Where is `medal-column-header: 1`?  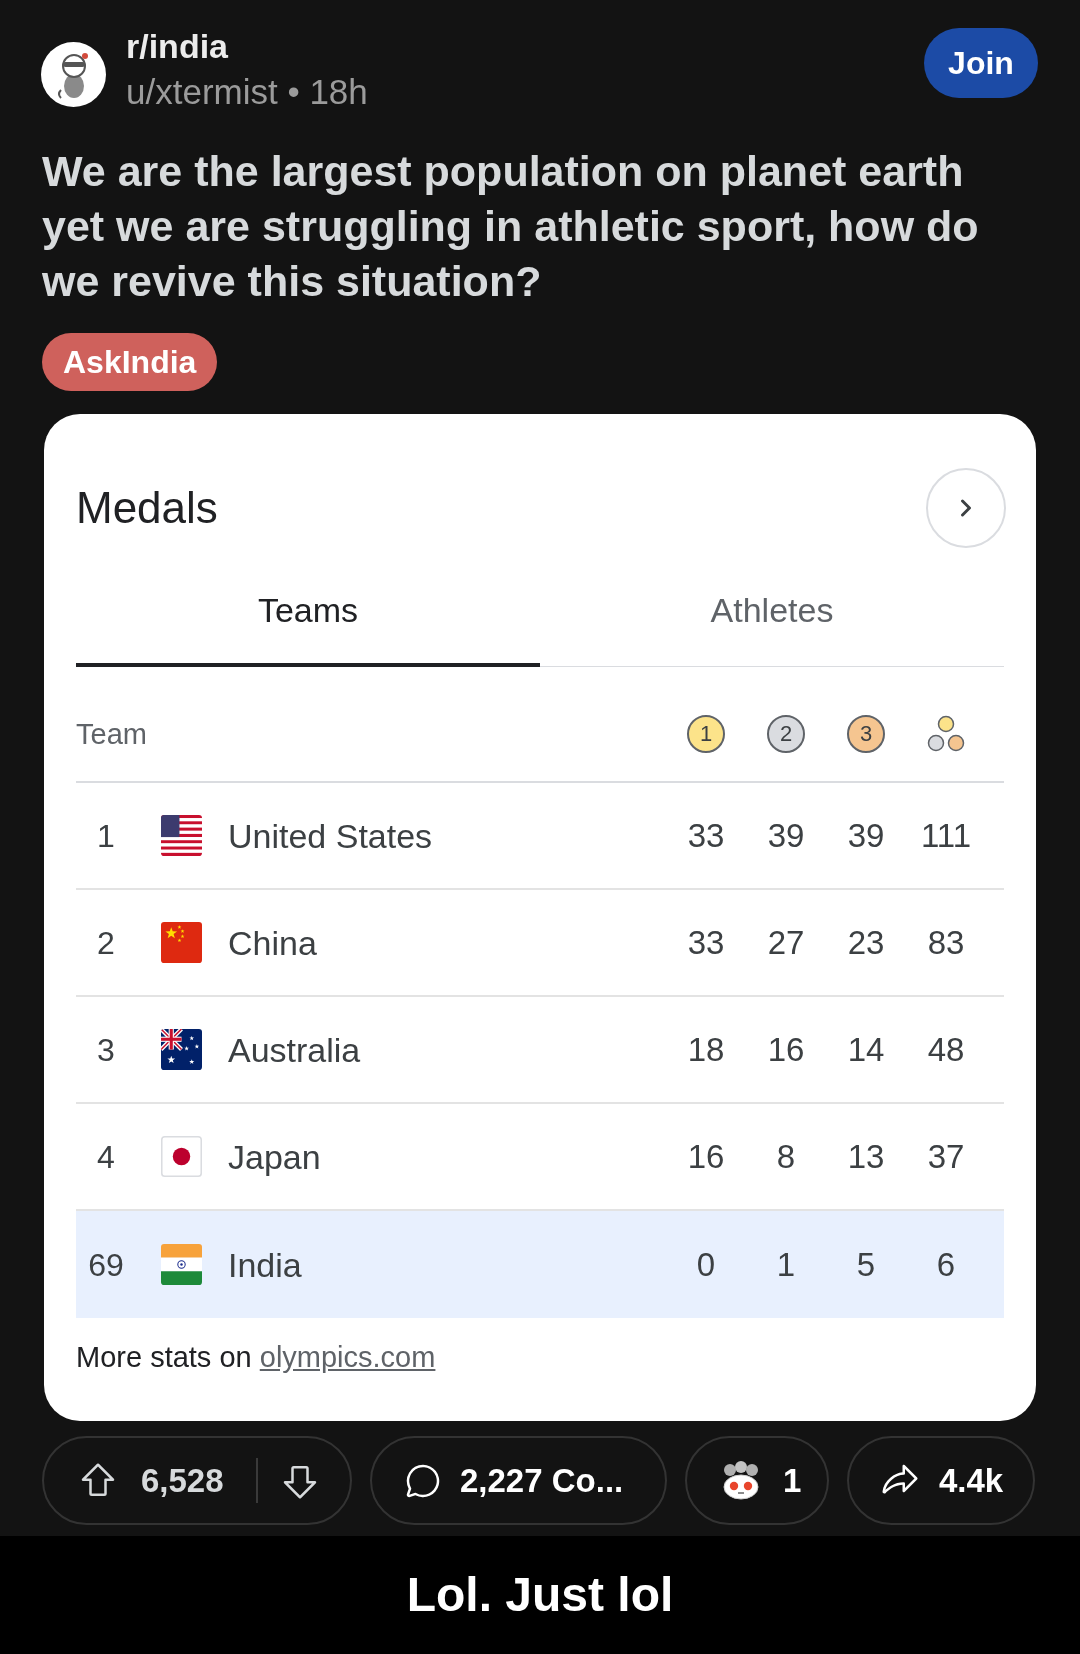 medal-column-header: 1 is located at coordinates (706, 734).